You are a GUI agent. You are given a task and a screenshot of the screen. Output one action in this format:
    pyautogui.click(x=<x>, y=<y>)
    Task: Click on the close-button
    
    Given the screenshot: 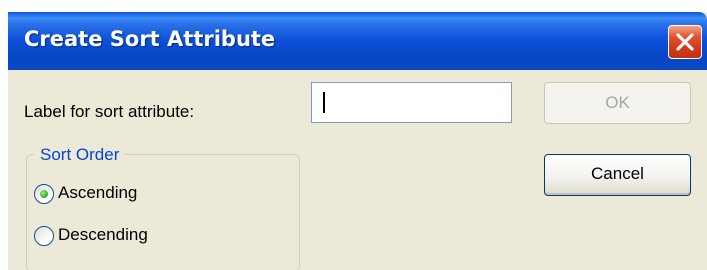 What is the action you would take?
    pyautogui.click(x=685, y=42)
    